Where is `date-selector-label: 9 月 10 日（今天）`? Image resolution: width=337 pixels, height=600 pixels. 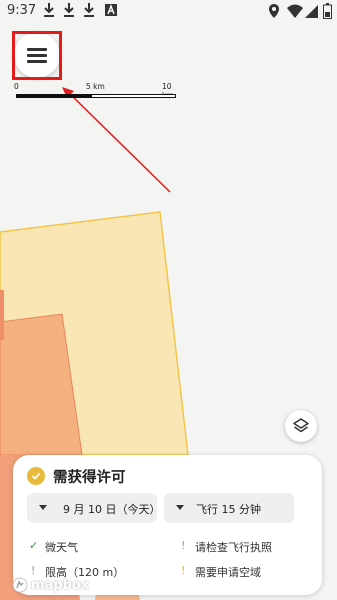 date-selector-label: 9 月 10 日（今天） is located at coordinates (112, 509).